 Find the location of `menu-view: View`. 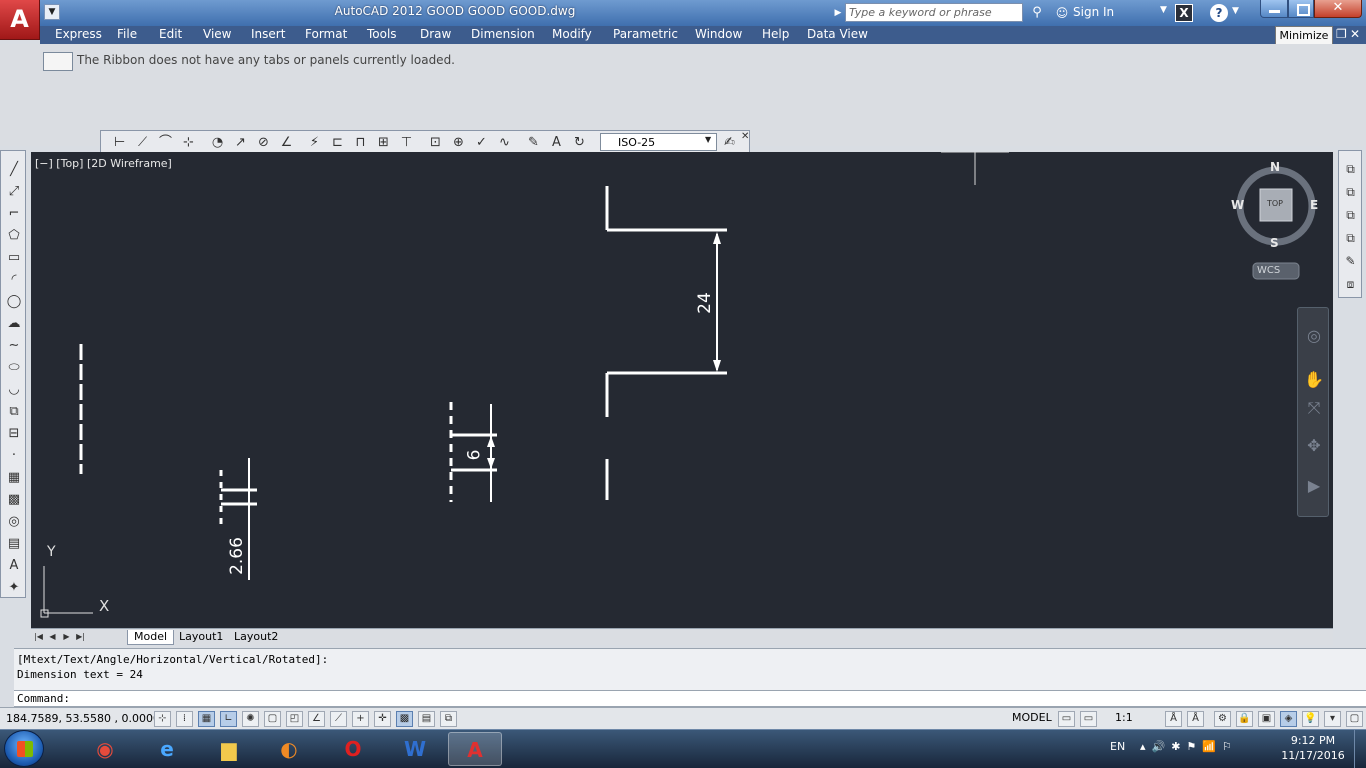

menu-view: View is located at coordinates (217, 34).